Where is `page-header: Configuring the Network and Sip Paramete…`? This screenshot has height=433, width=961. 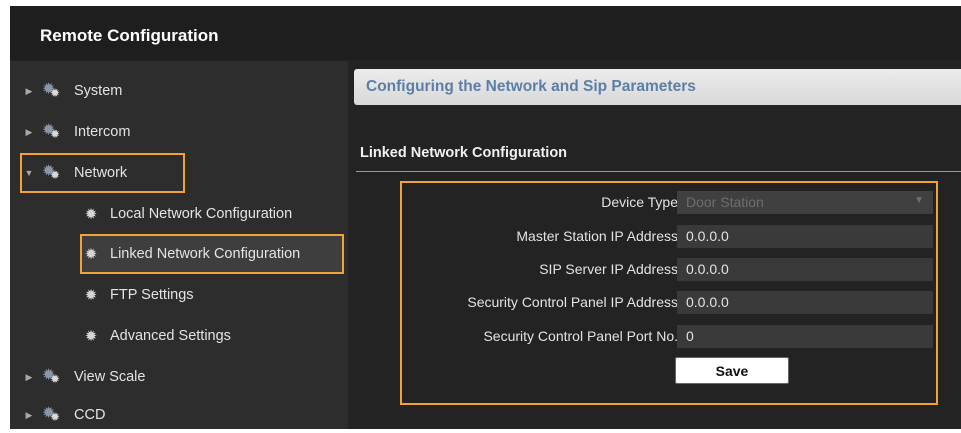 page-header: Configuring the Network and Sip Paramete… is located at coordinates (657, 87).